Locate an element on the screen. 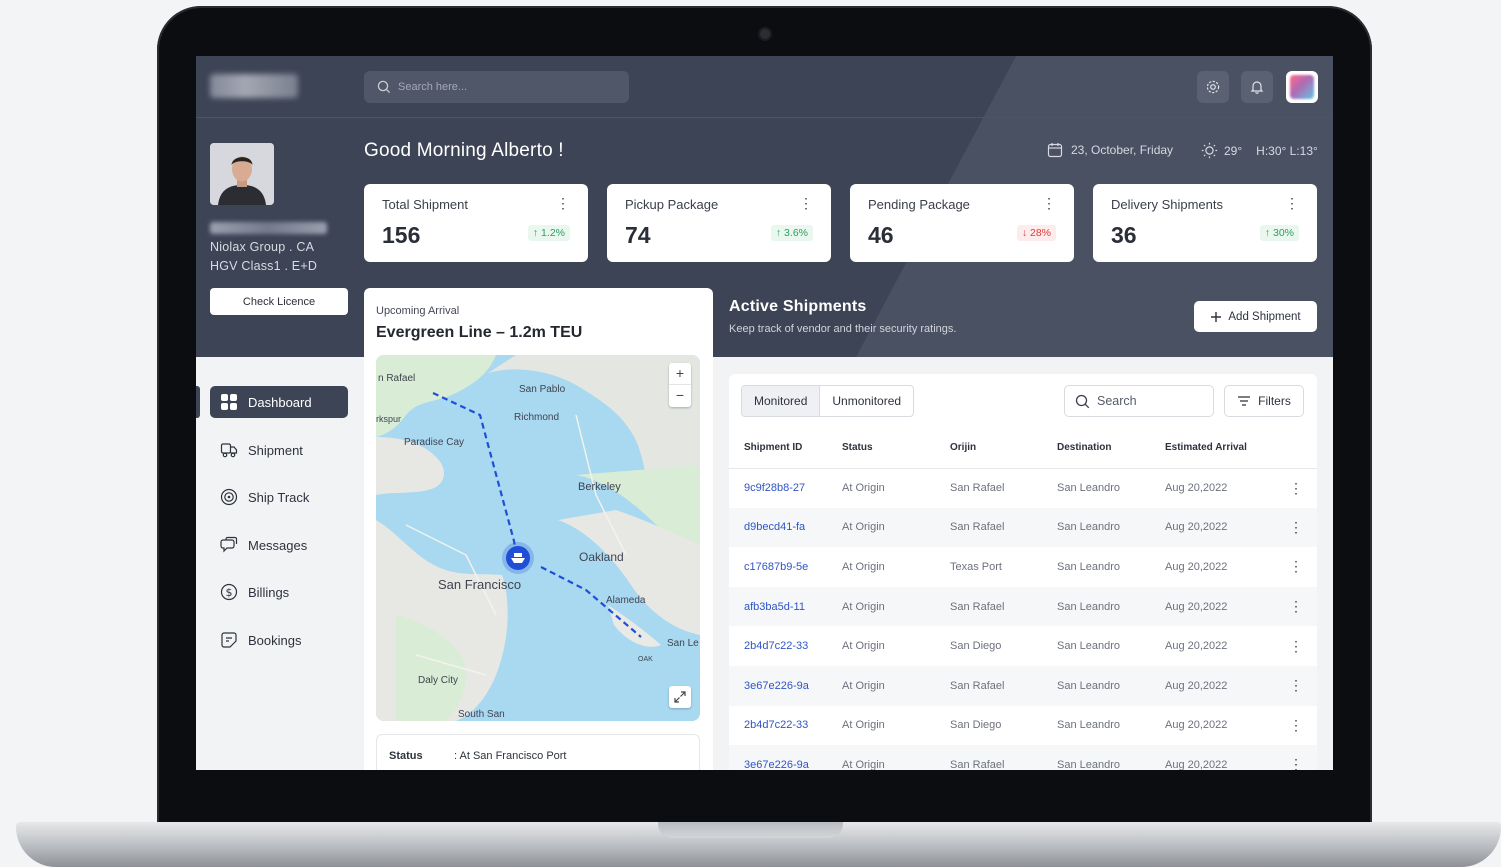 The image size is (1501, 867). map-label-oakland: Oakland is located at coordinates (601, 557).